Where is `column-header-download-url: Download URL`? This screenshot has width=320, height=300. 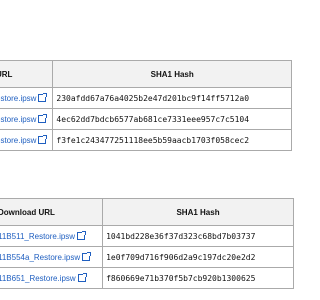 column-header-download-url: Download URL is located at coordinates (52, 212).